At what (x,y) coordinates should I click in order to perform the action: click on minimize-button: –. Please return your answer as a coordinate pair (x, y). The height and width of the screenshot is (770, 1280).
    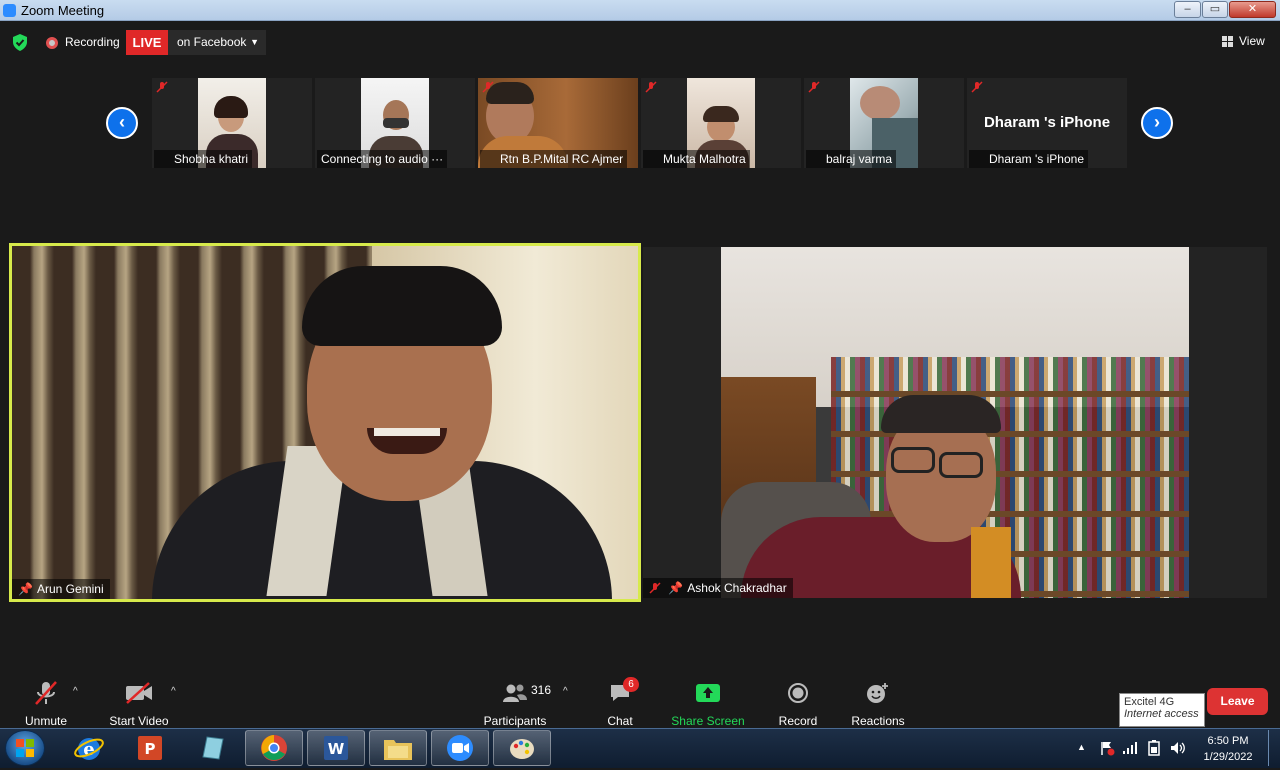
    Looking at the image, I should click on (1187, 9).